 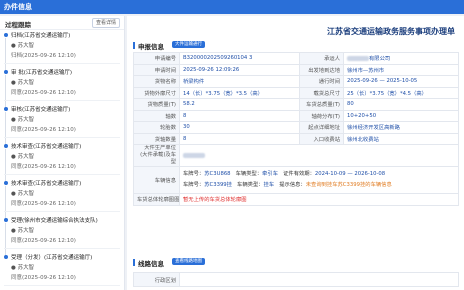 I want to click on app-title: 办件信息, so click(x=18, y=7).